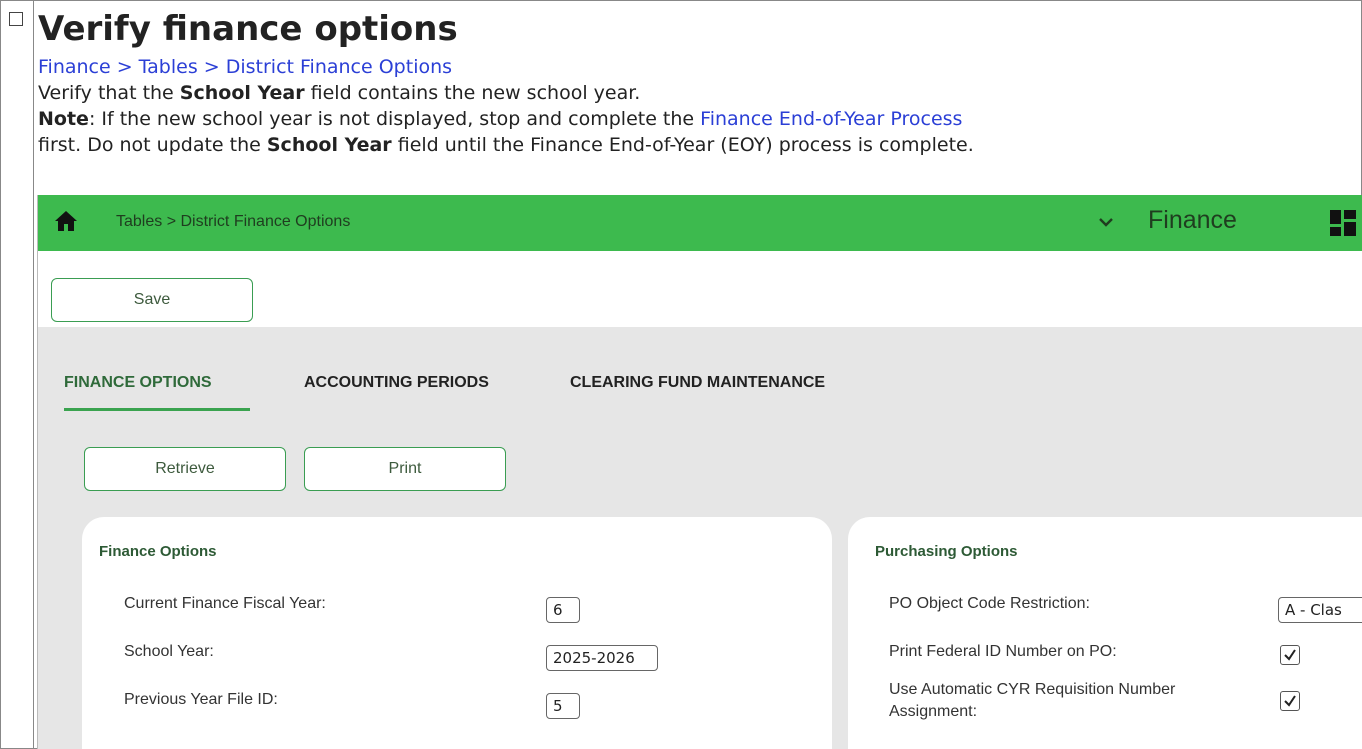 Image resolution: width=1362 pixels, height=749 pixels. What do you see at coordinates (405, 469) in the screenshot?
I see `print-button: Print` at bounding box center [405, 469].